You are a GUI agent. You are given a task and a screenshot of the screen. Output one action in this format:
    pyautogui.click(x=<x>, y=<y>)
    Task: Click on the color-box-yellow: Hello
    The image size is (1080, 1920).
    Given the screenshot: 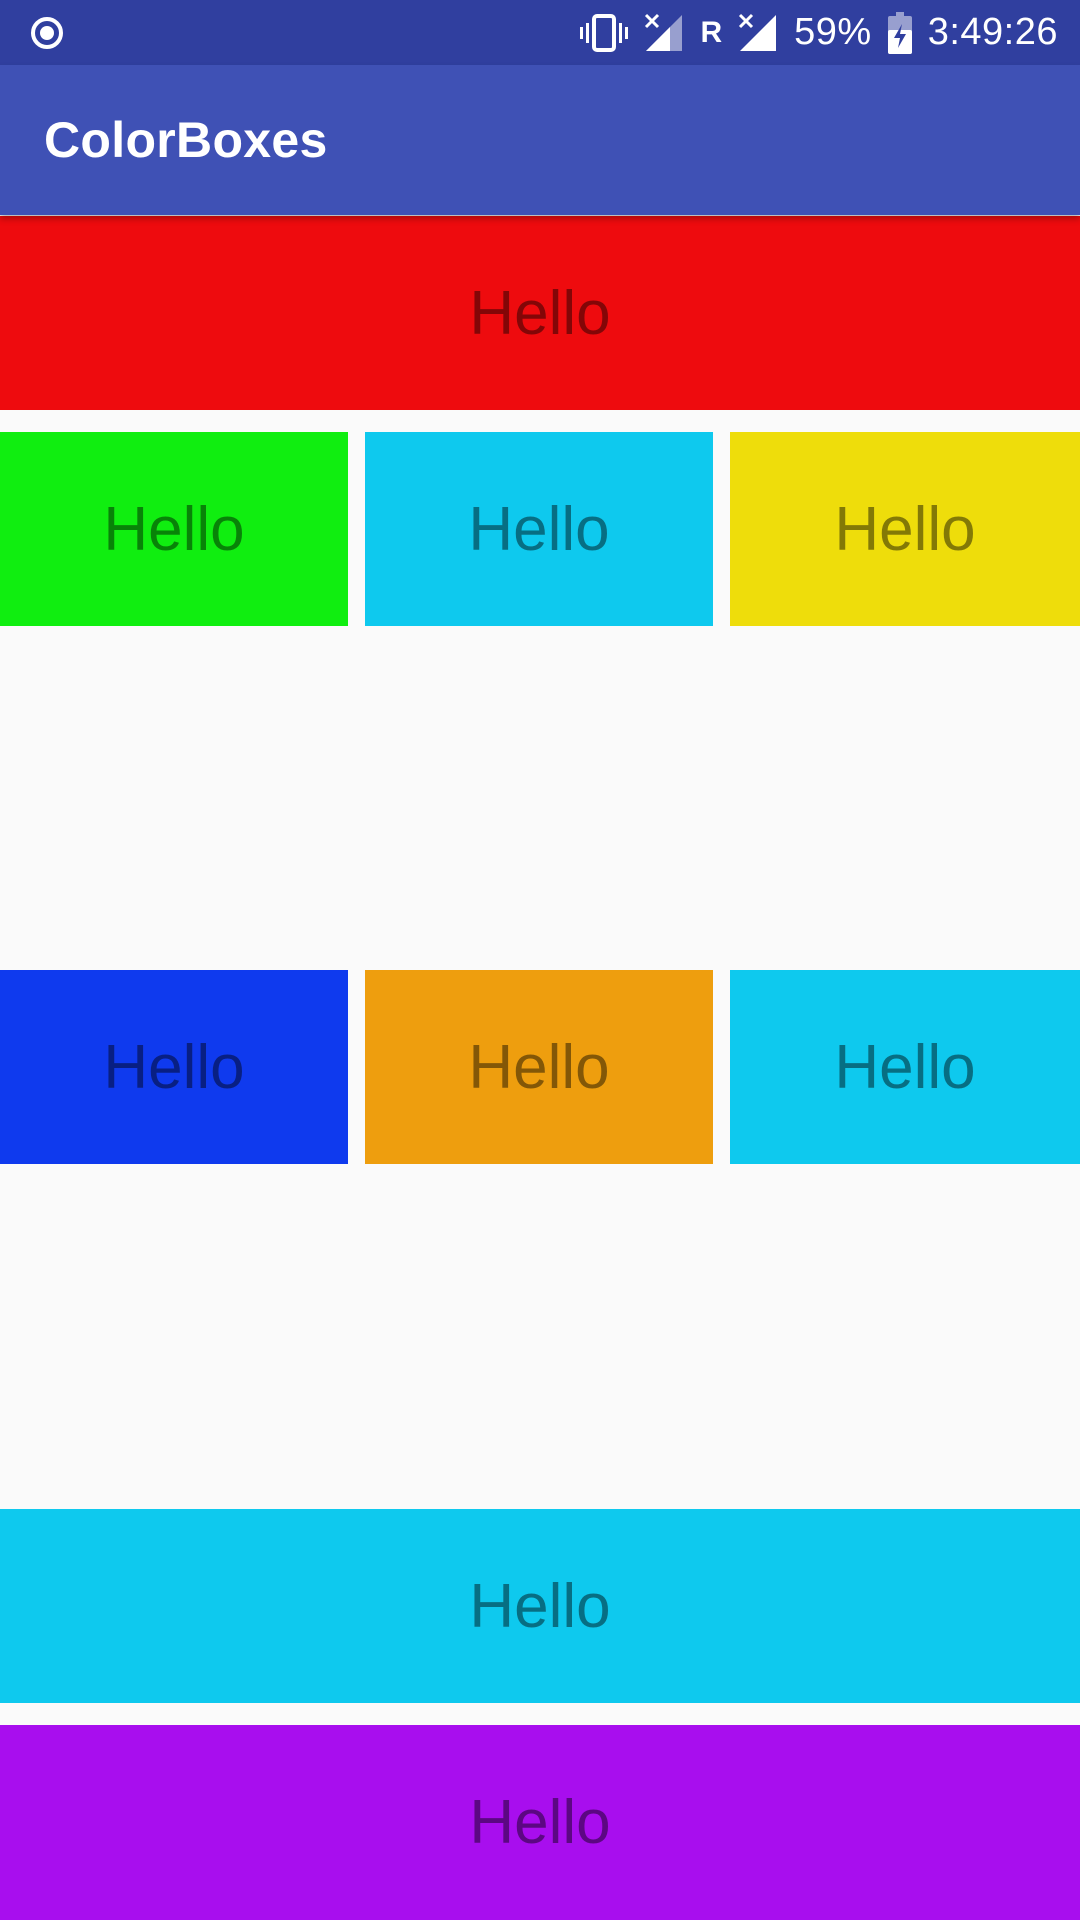 What is the action you would take?
    pyautogui.click(x=905, y=529)
    